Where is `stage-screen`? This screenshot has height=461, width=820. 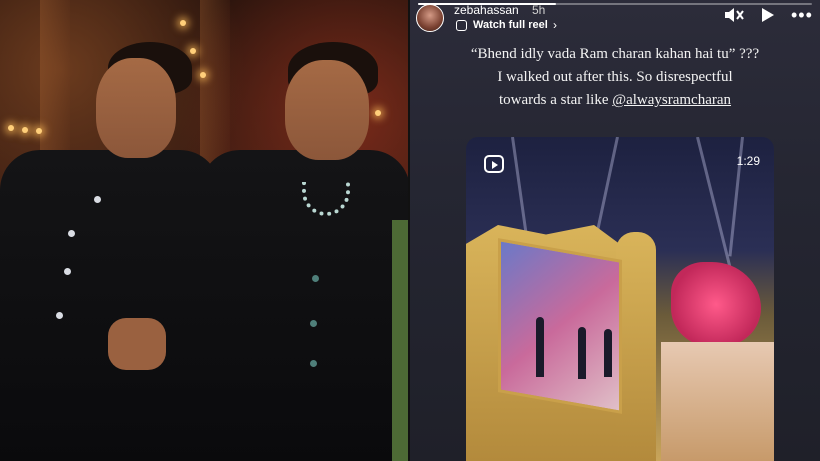
stage-screen is located at coordinates (560, 326).